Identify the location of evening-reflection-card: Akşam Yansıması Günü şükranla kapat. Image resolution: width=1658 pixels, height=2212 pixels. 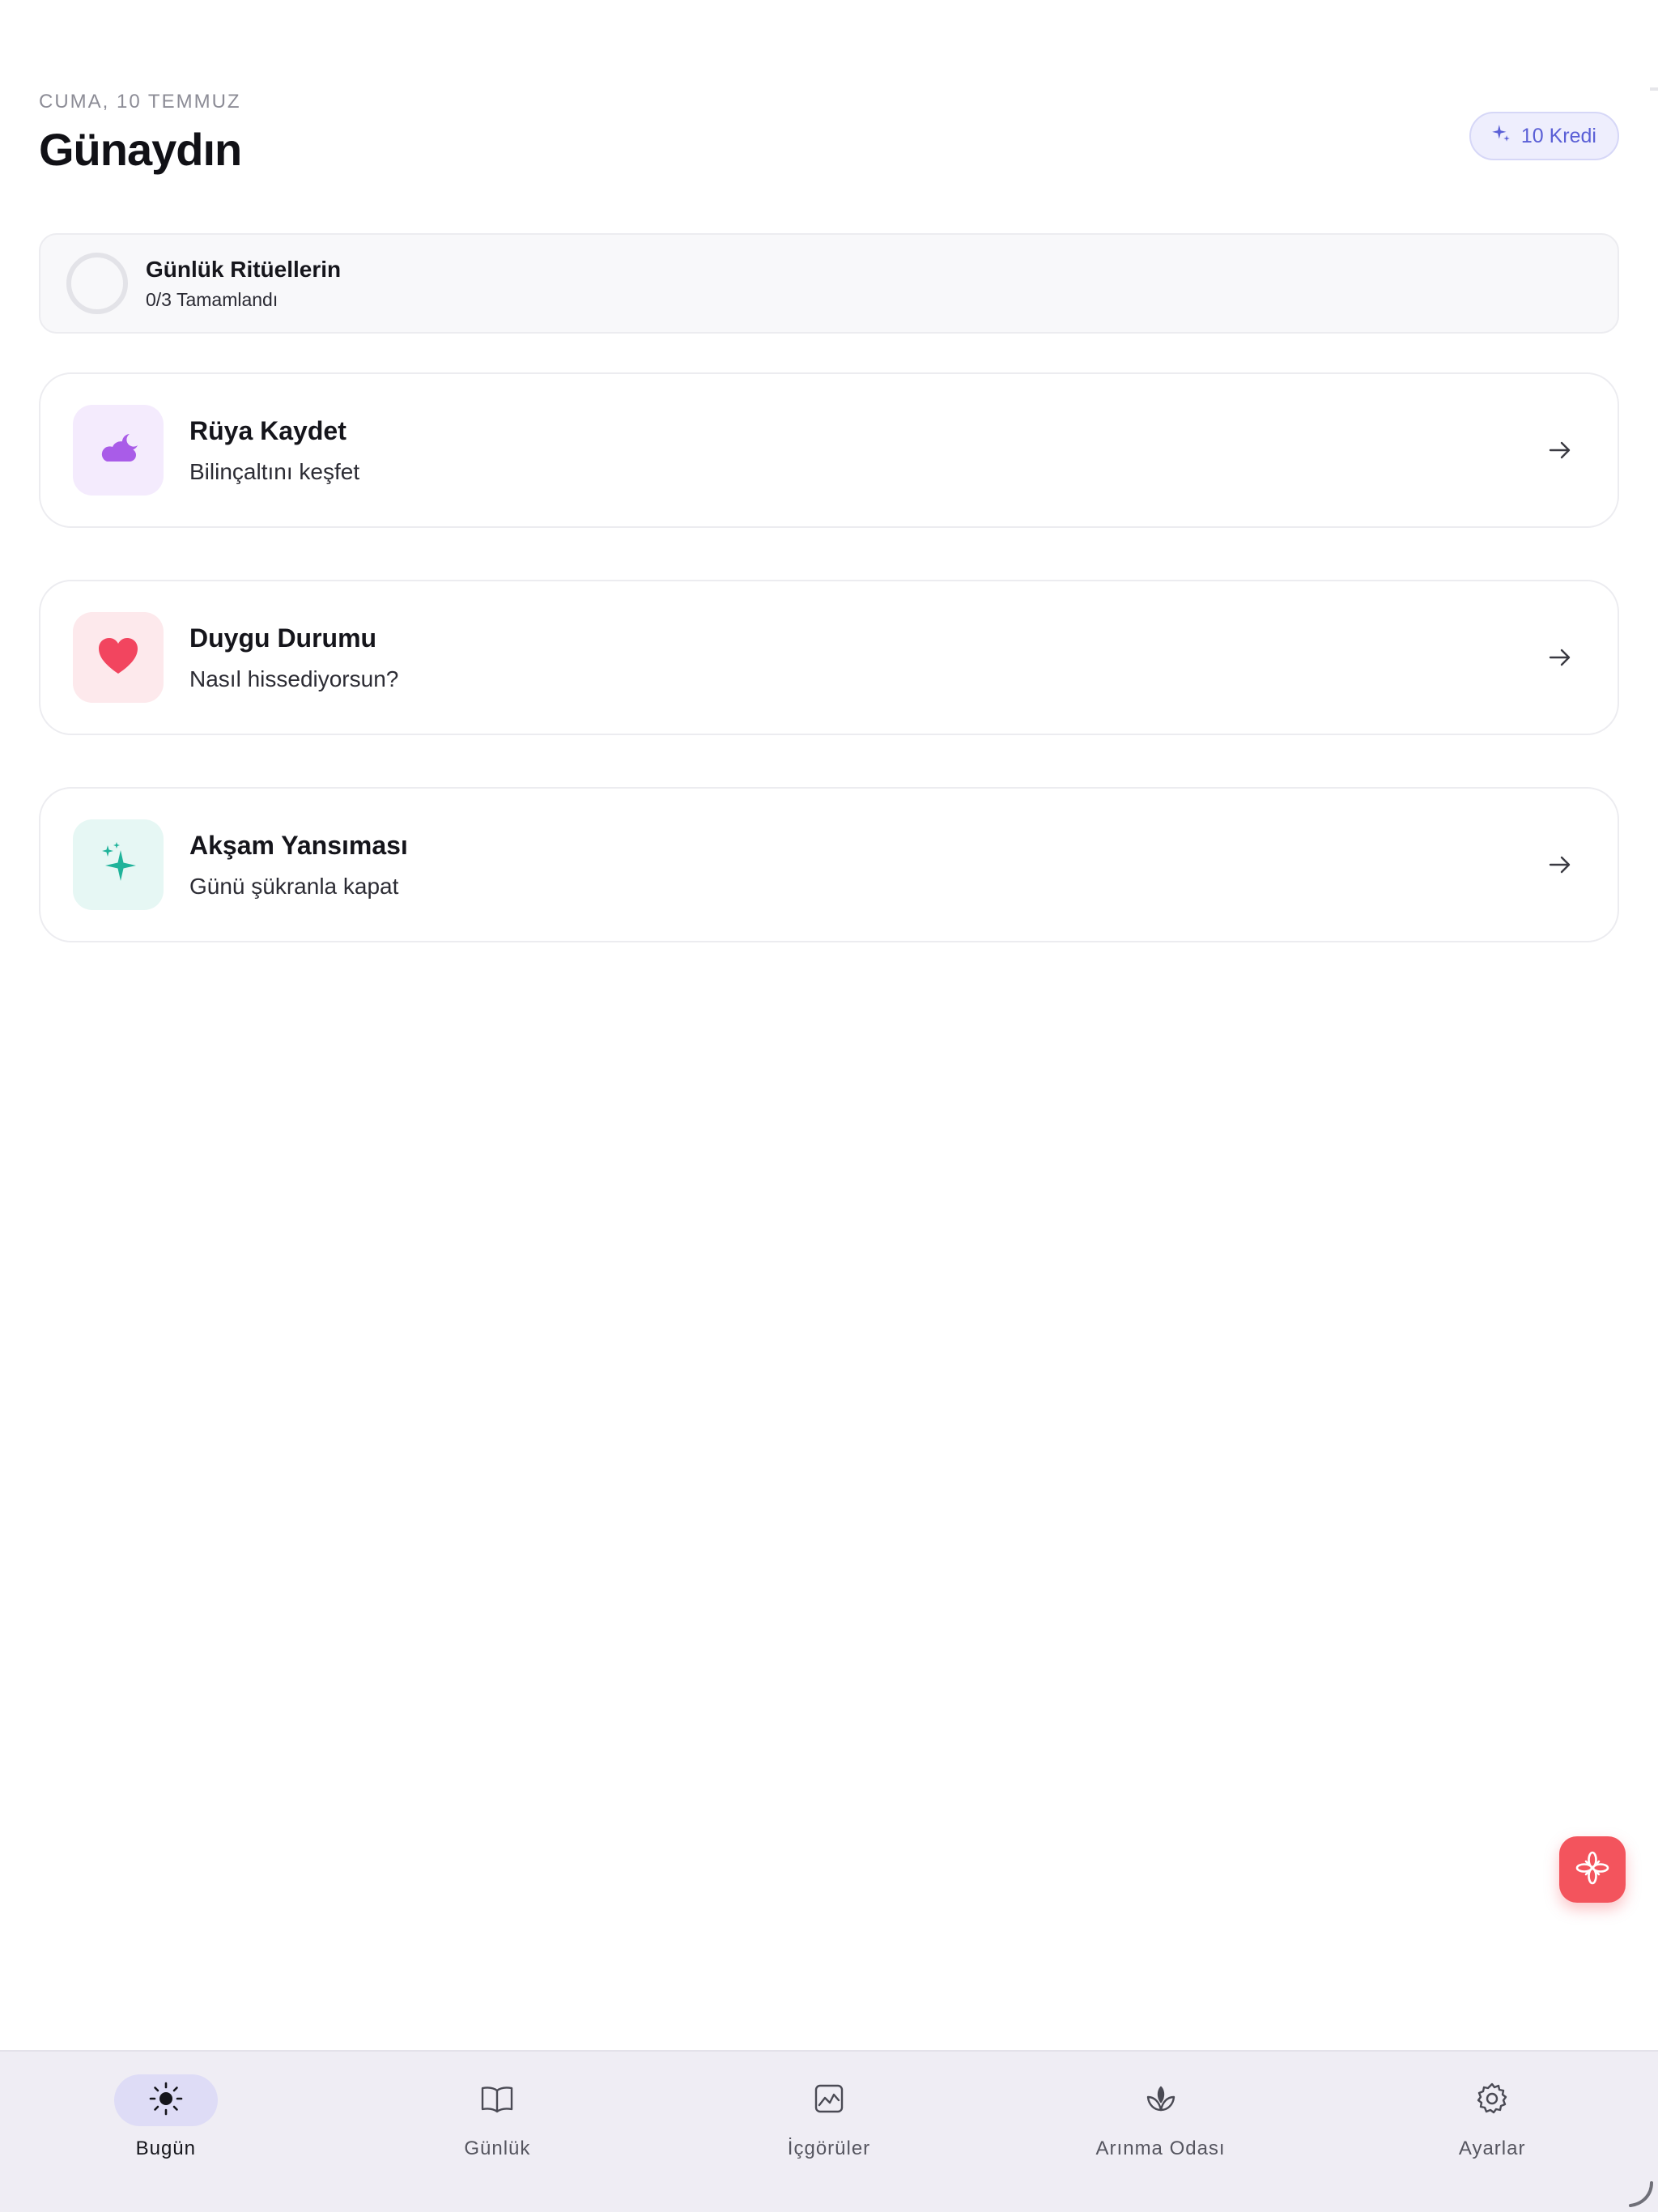
(829, 865).